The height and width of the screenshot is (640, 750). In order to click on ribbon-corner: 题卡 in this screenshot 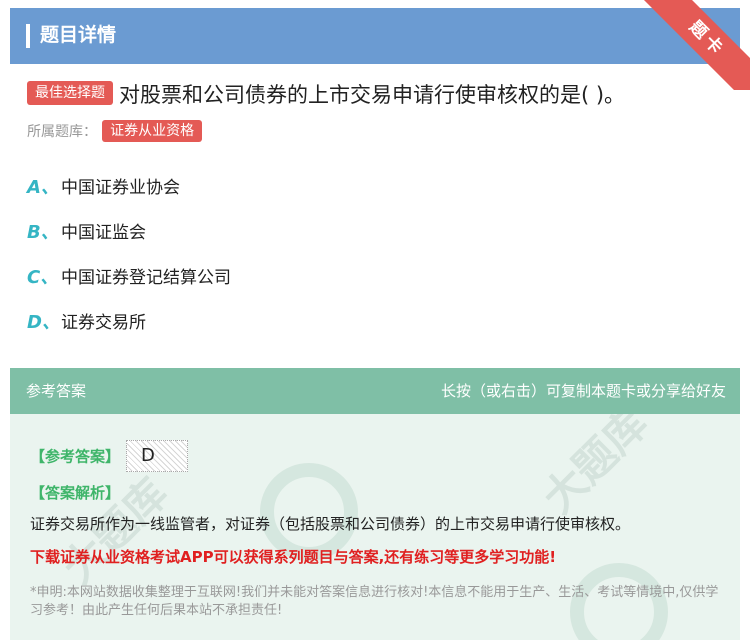, I will do `click(695, 45)`.